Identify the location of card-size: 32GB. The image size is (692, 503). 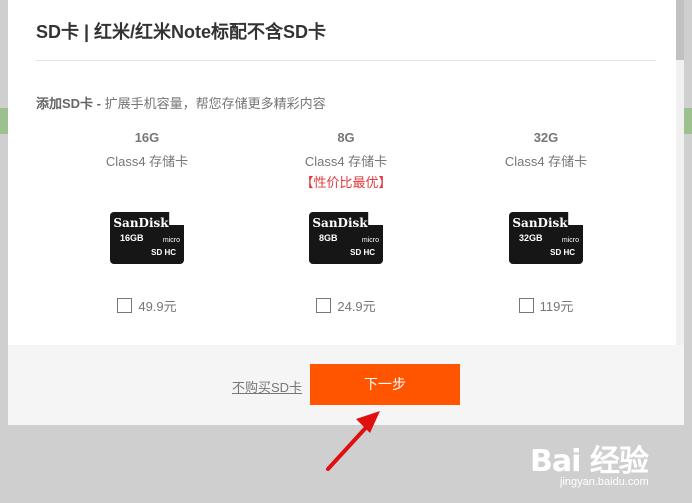
(531, 238).